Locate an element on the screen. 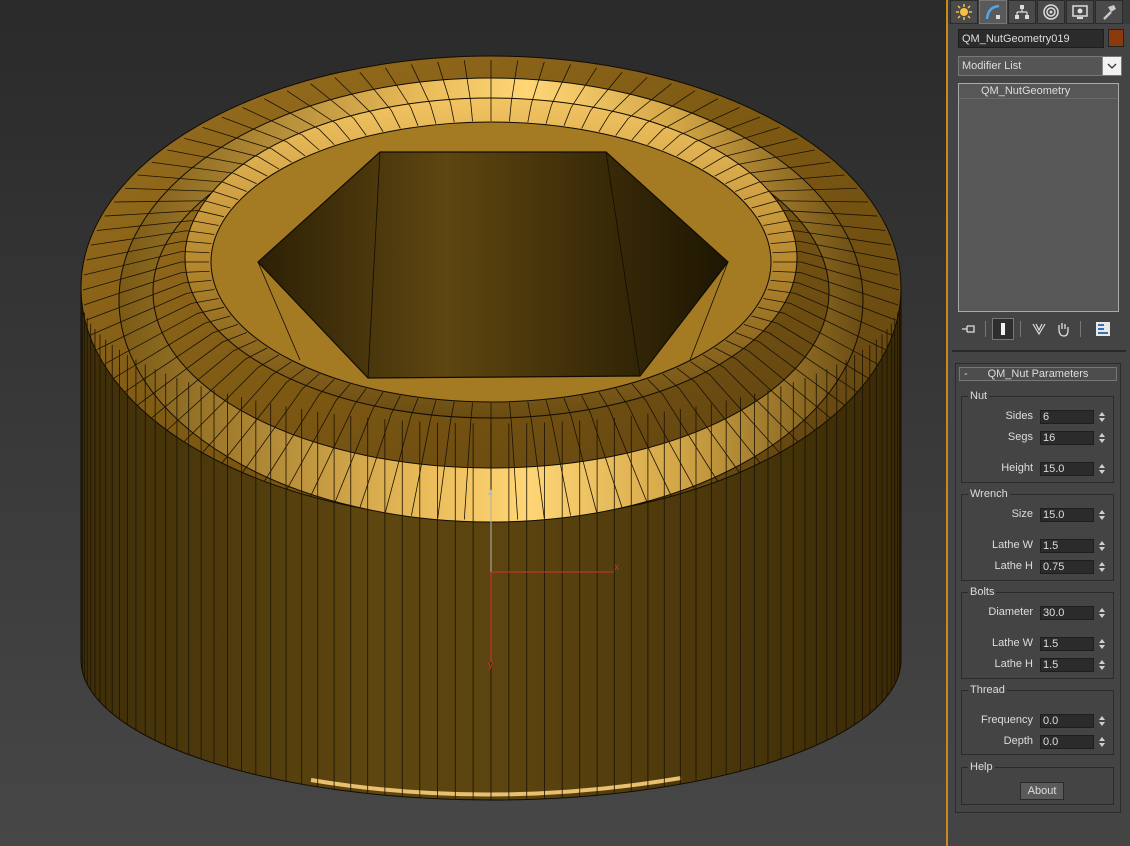 This screenshot has height=846, width=1130. bolts-lathe-h-label: Lathe H is located at coordinates (1013, 664).